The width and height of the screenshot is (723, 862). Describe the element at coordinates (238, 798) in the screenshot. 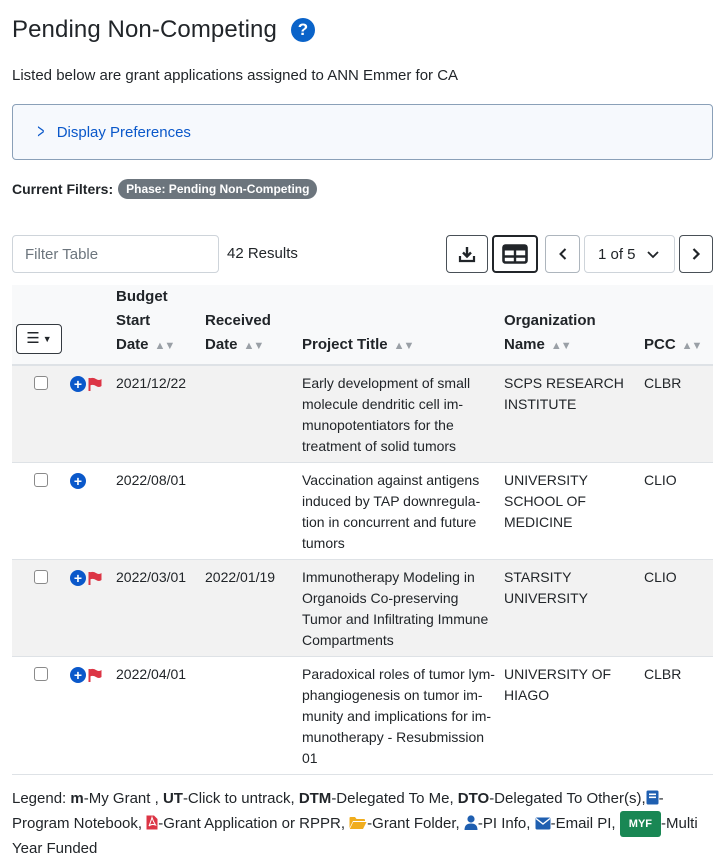

I see `legend-text: -Click to untrack,` at that location.